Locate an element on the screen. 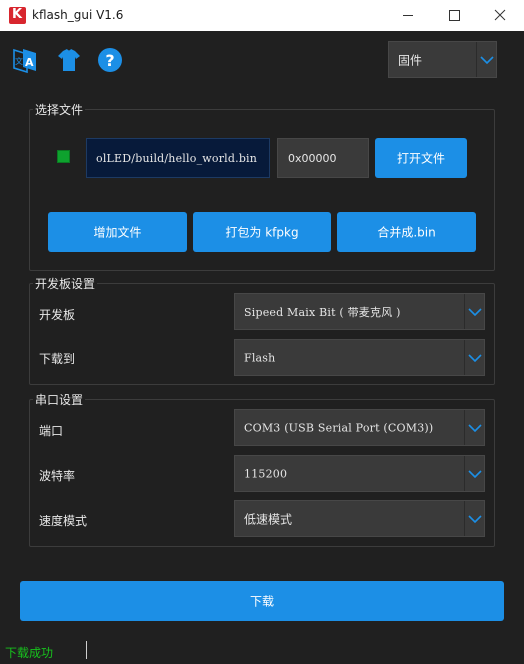 The width and height of the screenshot is (524, 664). flash-address-field: 0x00000 is located at coordinates (323, 158).